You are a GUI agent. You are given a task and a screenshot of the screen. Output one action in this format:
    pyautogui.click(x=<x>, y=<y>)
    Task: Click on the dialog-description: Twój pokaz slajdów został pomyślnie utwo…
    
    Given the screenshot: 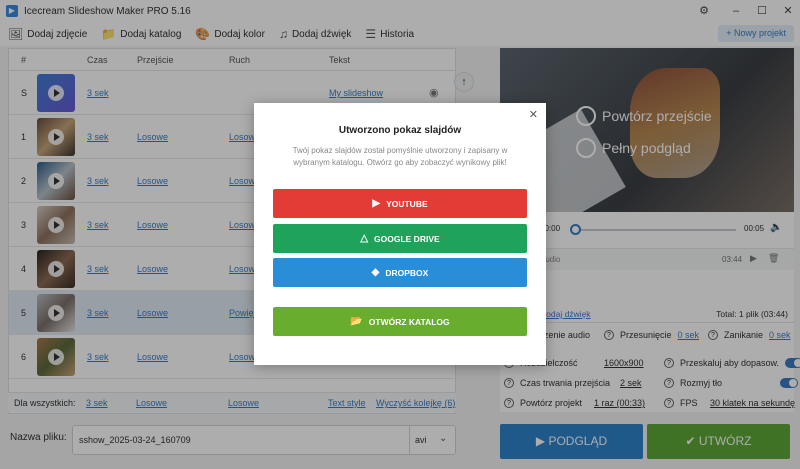 What is the action you would take?
    pyautogui.click(x=400, y=156)
    